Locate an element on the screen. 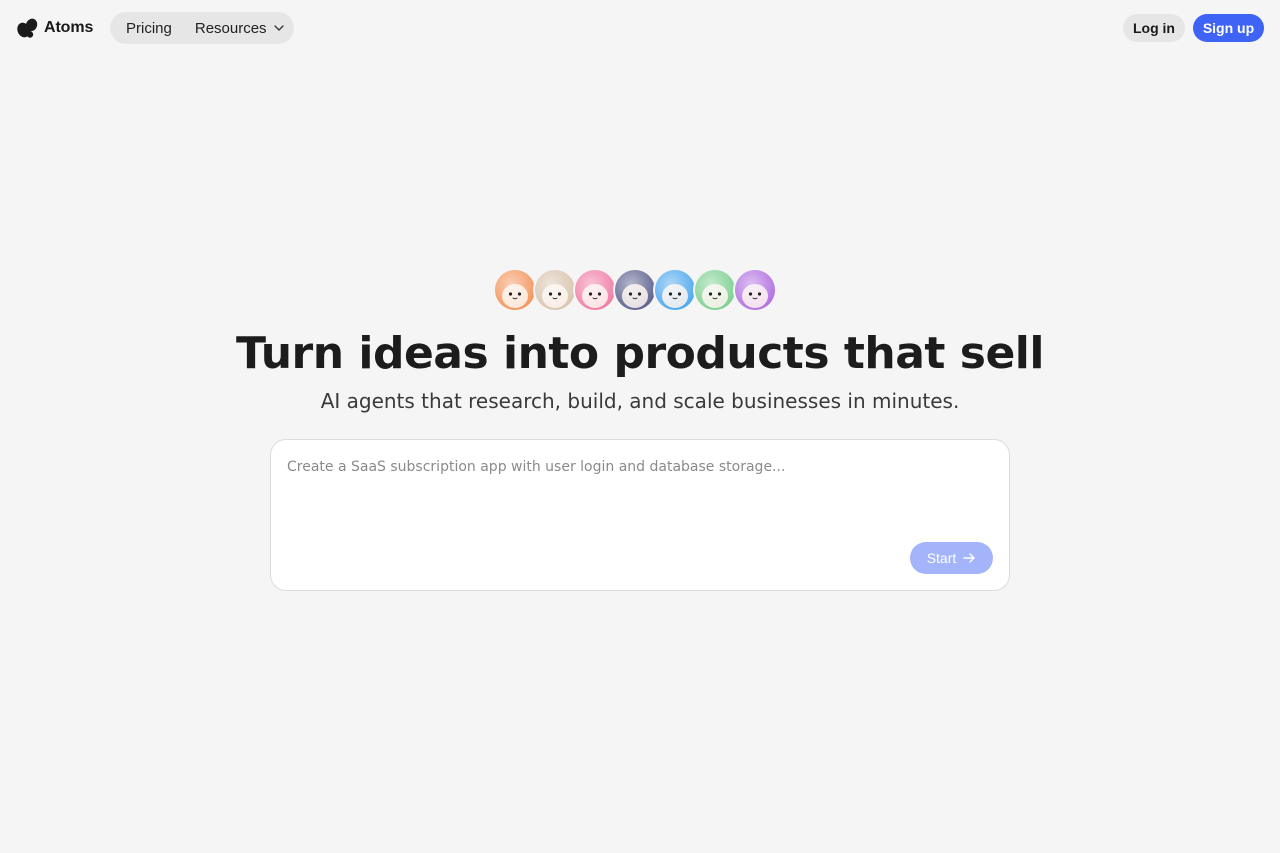 Image resolution: width=1280 pixels, height=853 pixels. green-agent-avatar is located at coordinates (715, 290).